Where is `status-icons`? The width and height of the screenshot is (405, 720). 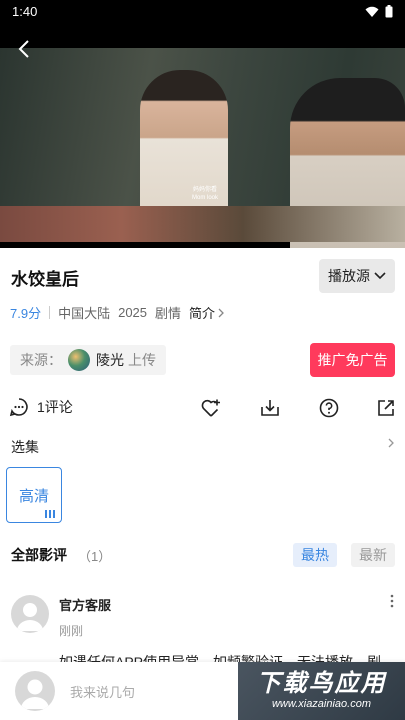 status-icons is located at coordinates (379, 11).